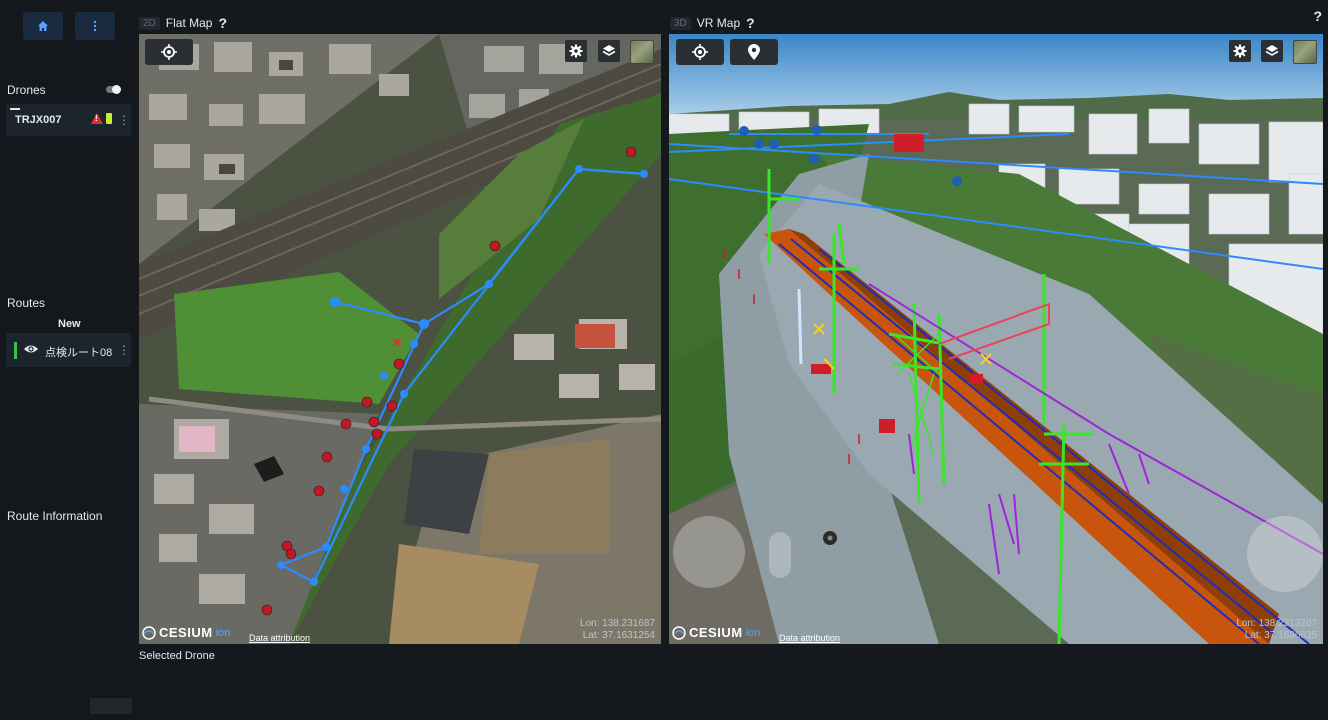 The image size is (1328, 720). I want to click on vr-coords-lon: Lon: 138.2313207, so click(1276, 623).